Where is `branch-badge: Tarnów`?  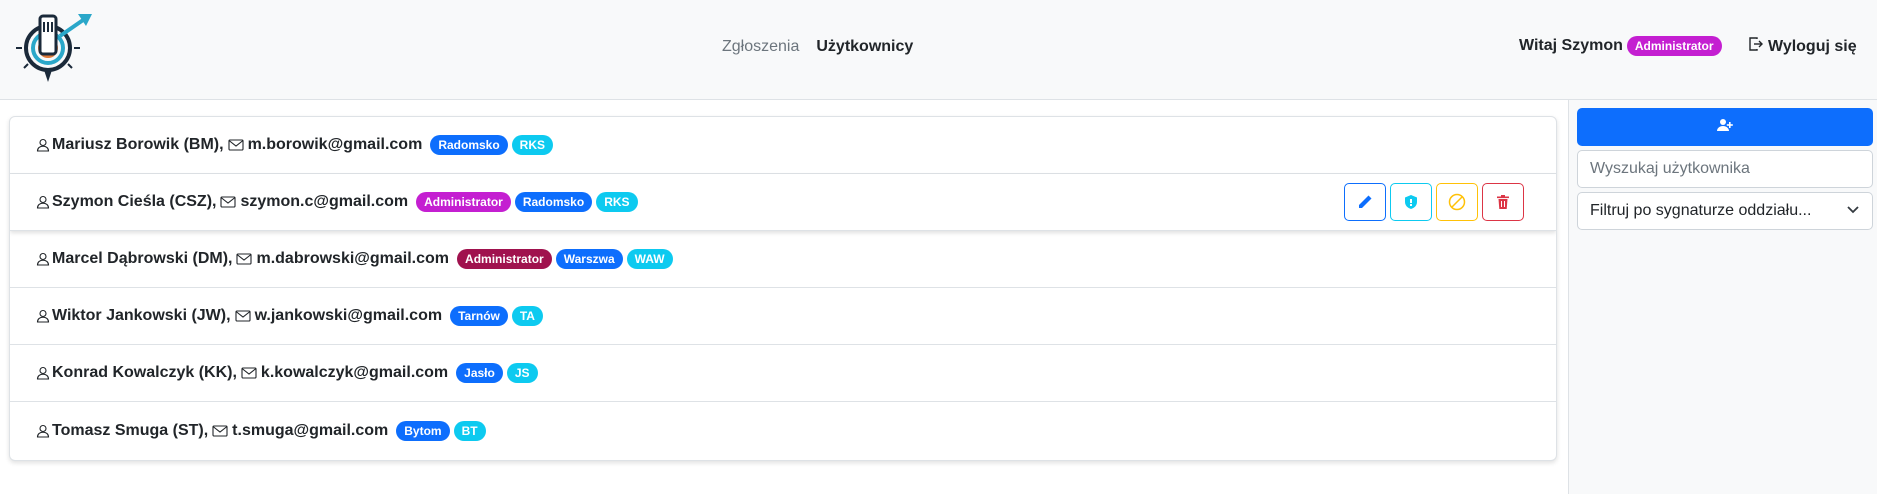
branch-badge: Tarnów is located at coordinates (479, 316).